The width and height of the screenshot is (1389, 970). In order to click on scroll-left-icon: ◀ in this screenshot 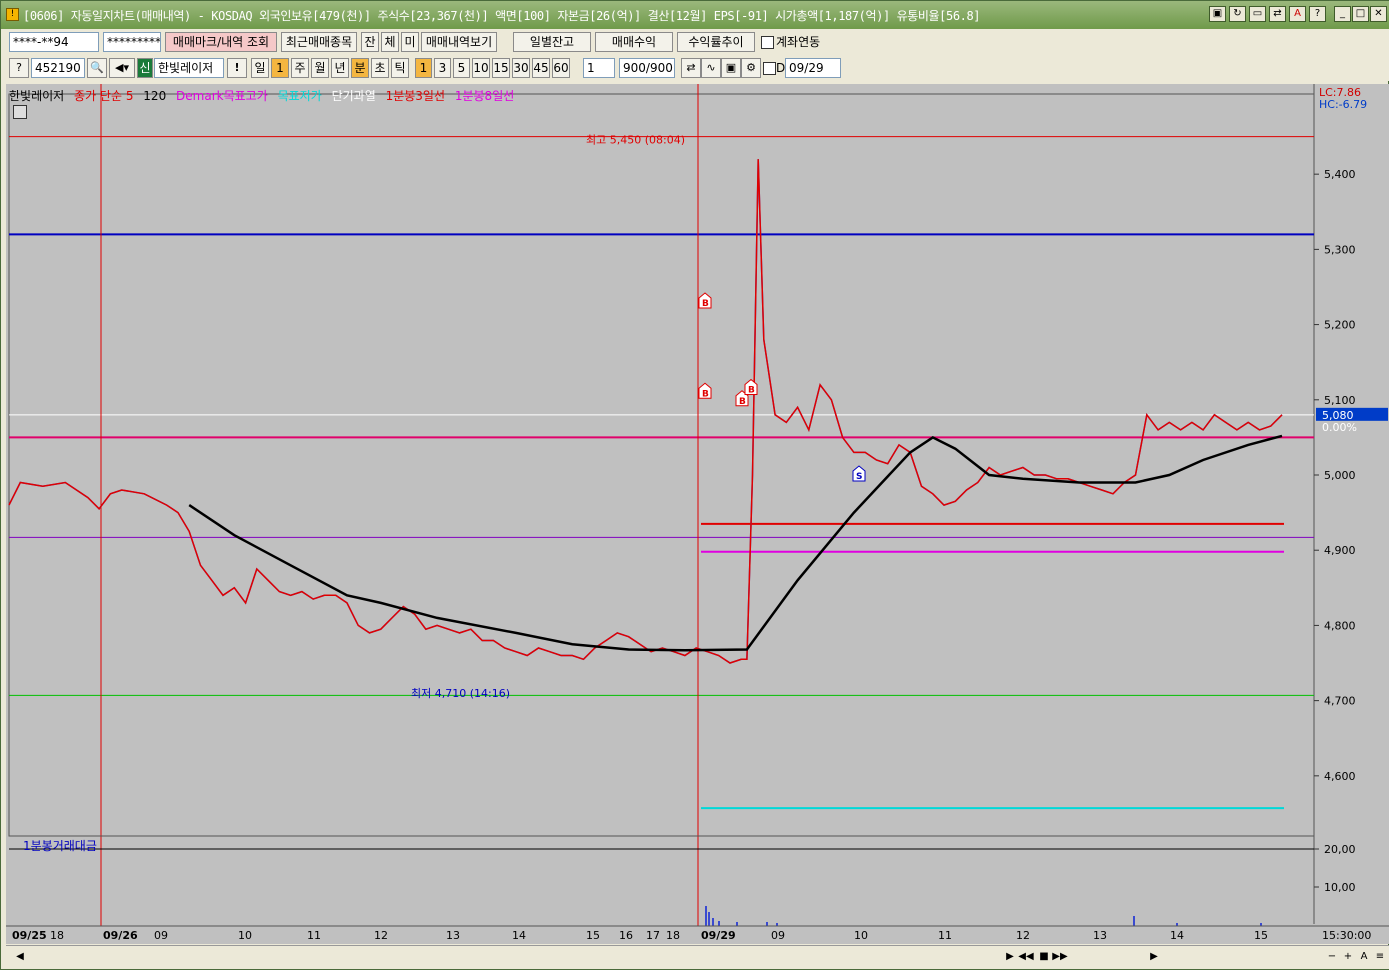, I will do `click(20, 957)`.